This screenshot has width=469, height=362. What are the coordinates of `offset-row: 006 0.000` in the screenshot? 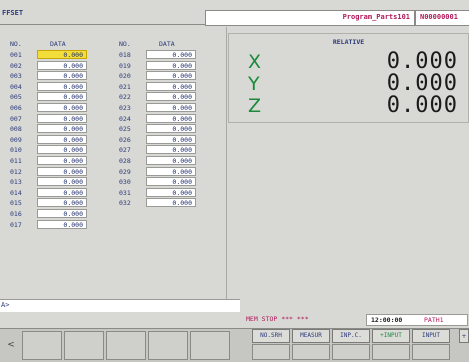 It's located at (50, 108).